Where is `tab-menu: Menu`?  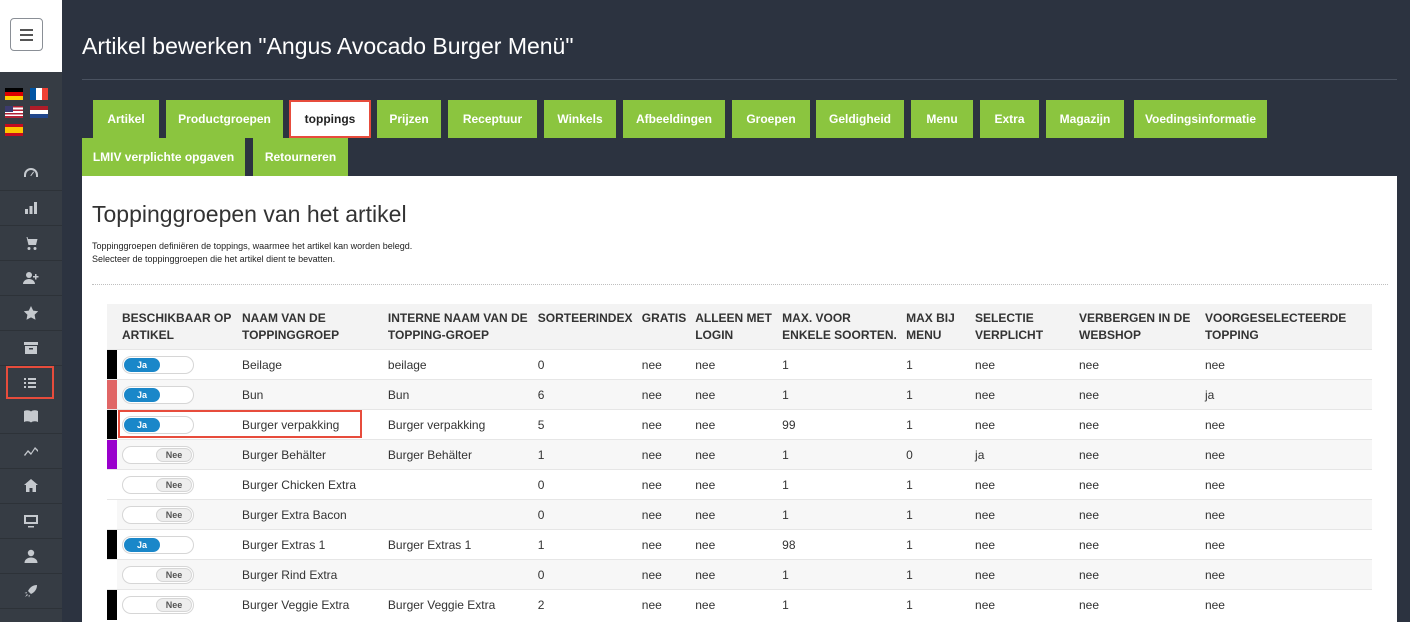 tab-menu: Menu is located at coordinates (942, 119).